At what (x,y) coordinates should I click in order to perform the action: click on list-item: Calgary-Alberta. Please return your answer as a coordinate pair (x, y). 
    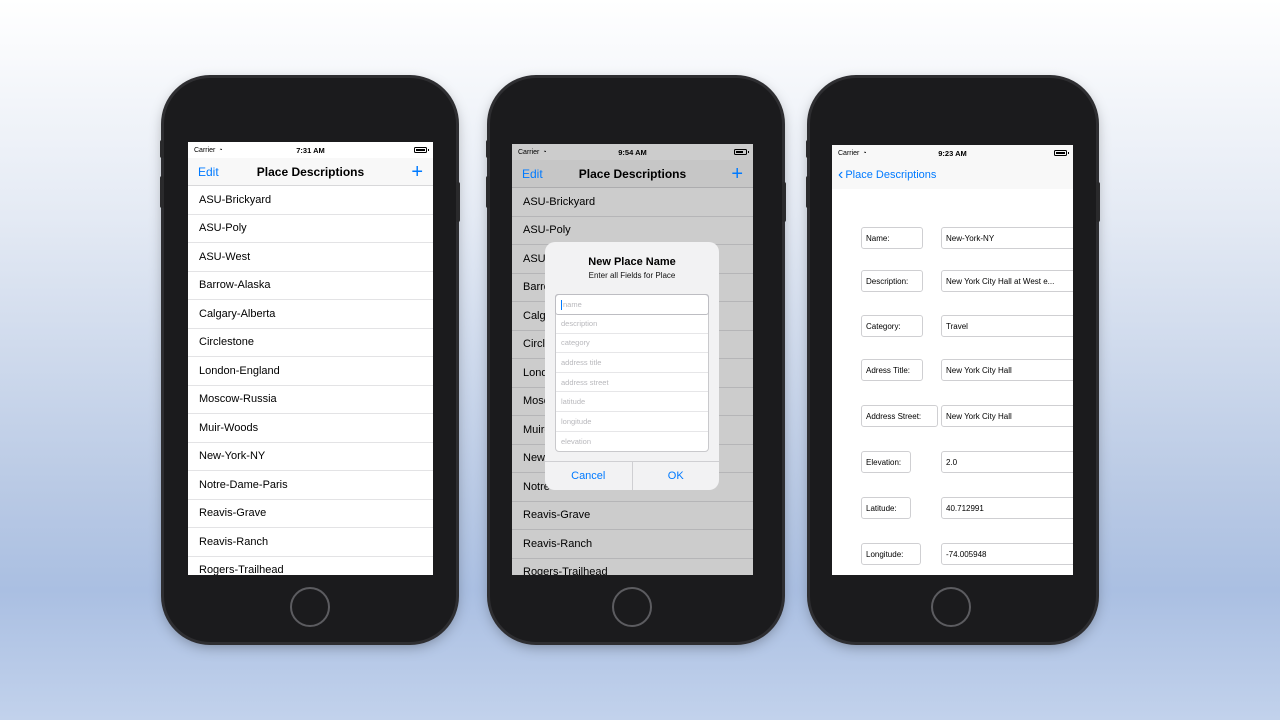
    Looking at the image, I should click on (310, 314).